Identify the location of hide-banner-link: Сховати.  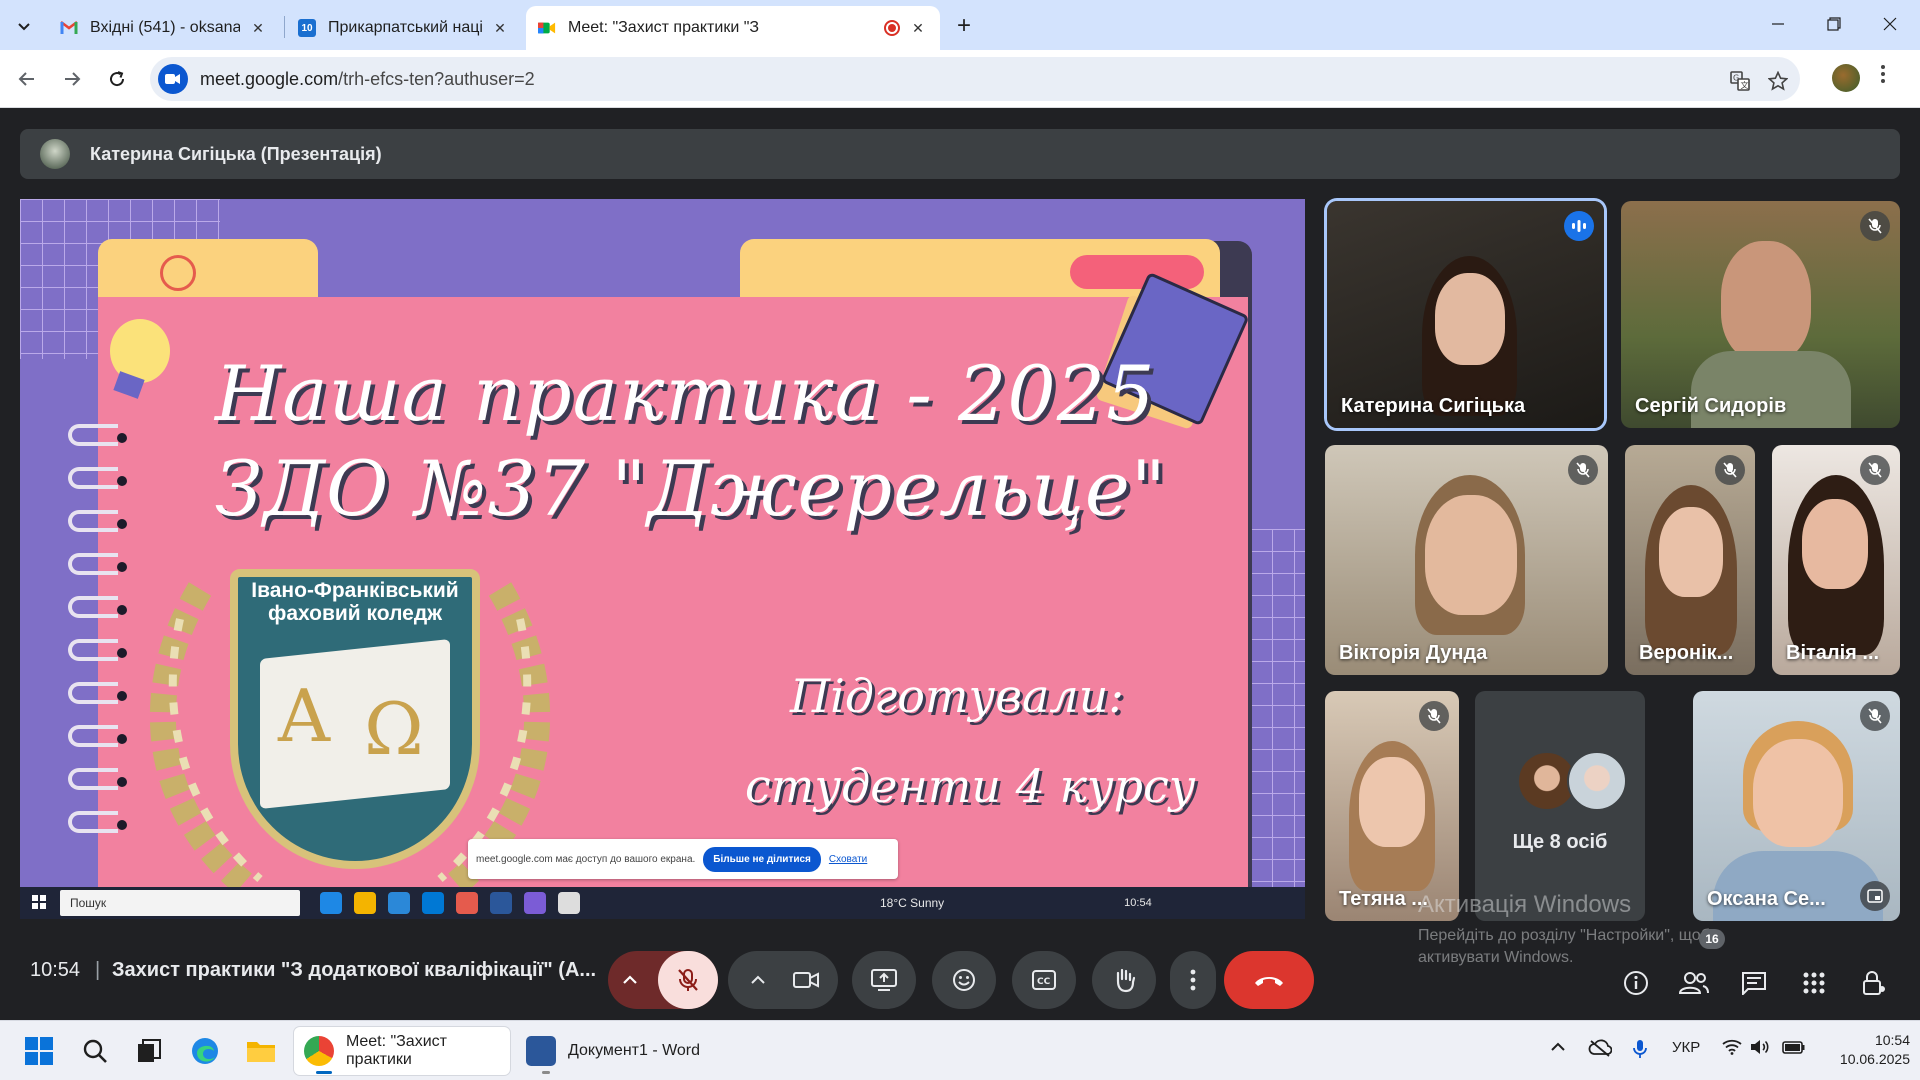
(848, 859).